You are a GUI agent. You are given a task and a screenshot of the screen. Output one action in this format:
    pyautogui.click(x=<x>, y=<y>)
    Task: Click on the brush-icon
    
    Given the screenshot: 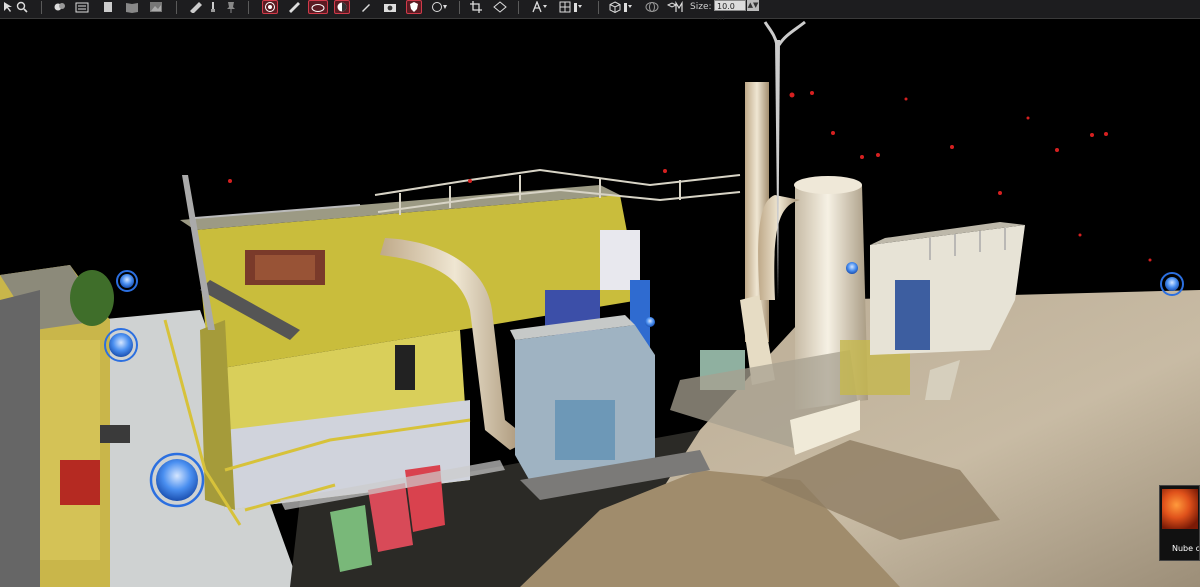 What is the action you would take?
    pyautogui.click(x=213, y=7)
    